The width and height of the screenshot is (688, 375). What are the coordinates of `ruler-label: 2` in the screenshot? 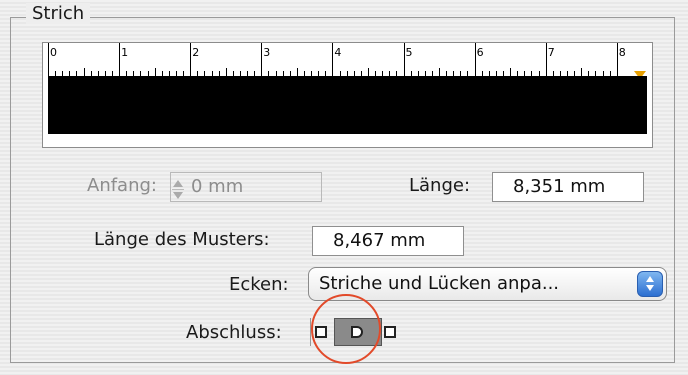 It's located at (196, 52).